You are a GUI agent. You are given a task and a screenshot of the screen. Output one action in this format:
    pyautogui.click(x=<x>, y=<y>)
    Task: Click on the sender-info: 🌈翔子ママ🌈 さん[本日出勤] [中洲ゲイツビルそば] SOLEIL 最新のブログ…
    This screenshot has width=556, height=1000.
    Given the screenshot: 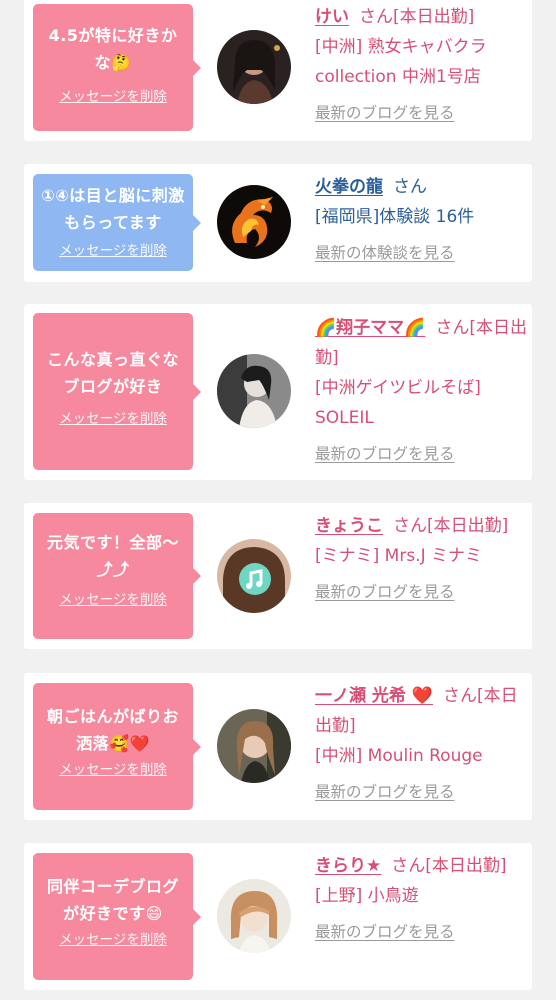 What is the action you would take?
    pyautogui.click(x=422, y=391)
    